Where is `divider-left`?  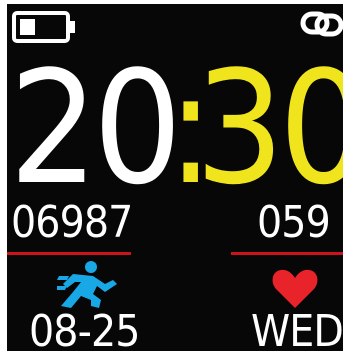
divider-left is located at coordinates (69, 253).